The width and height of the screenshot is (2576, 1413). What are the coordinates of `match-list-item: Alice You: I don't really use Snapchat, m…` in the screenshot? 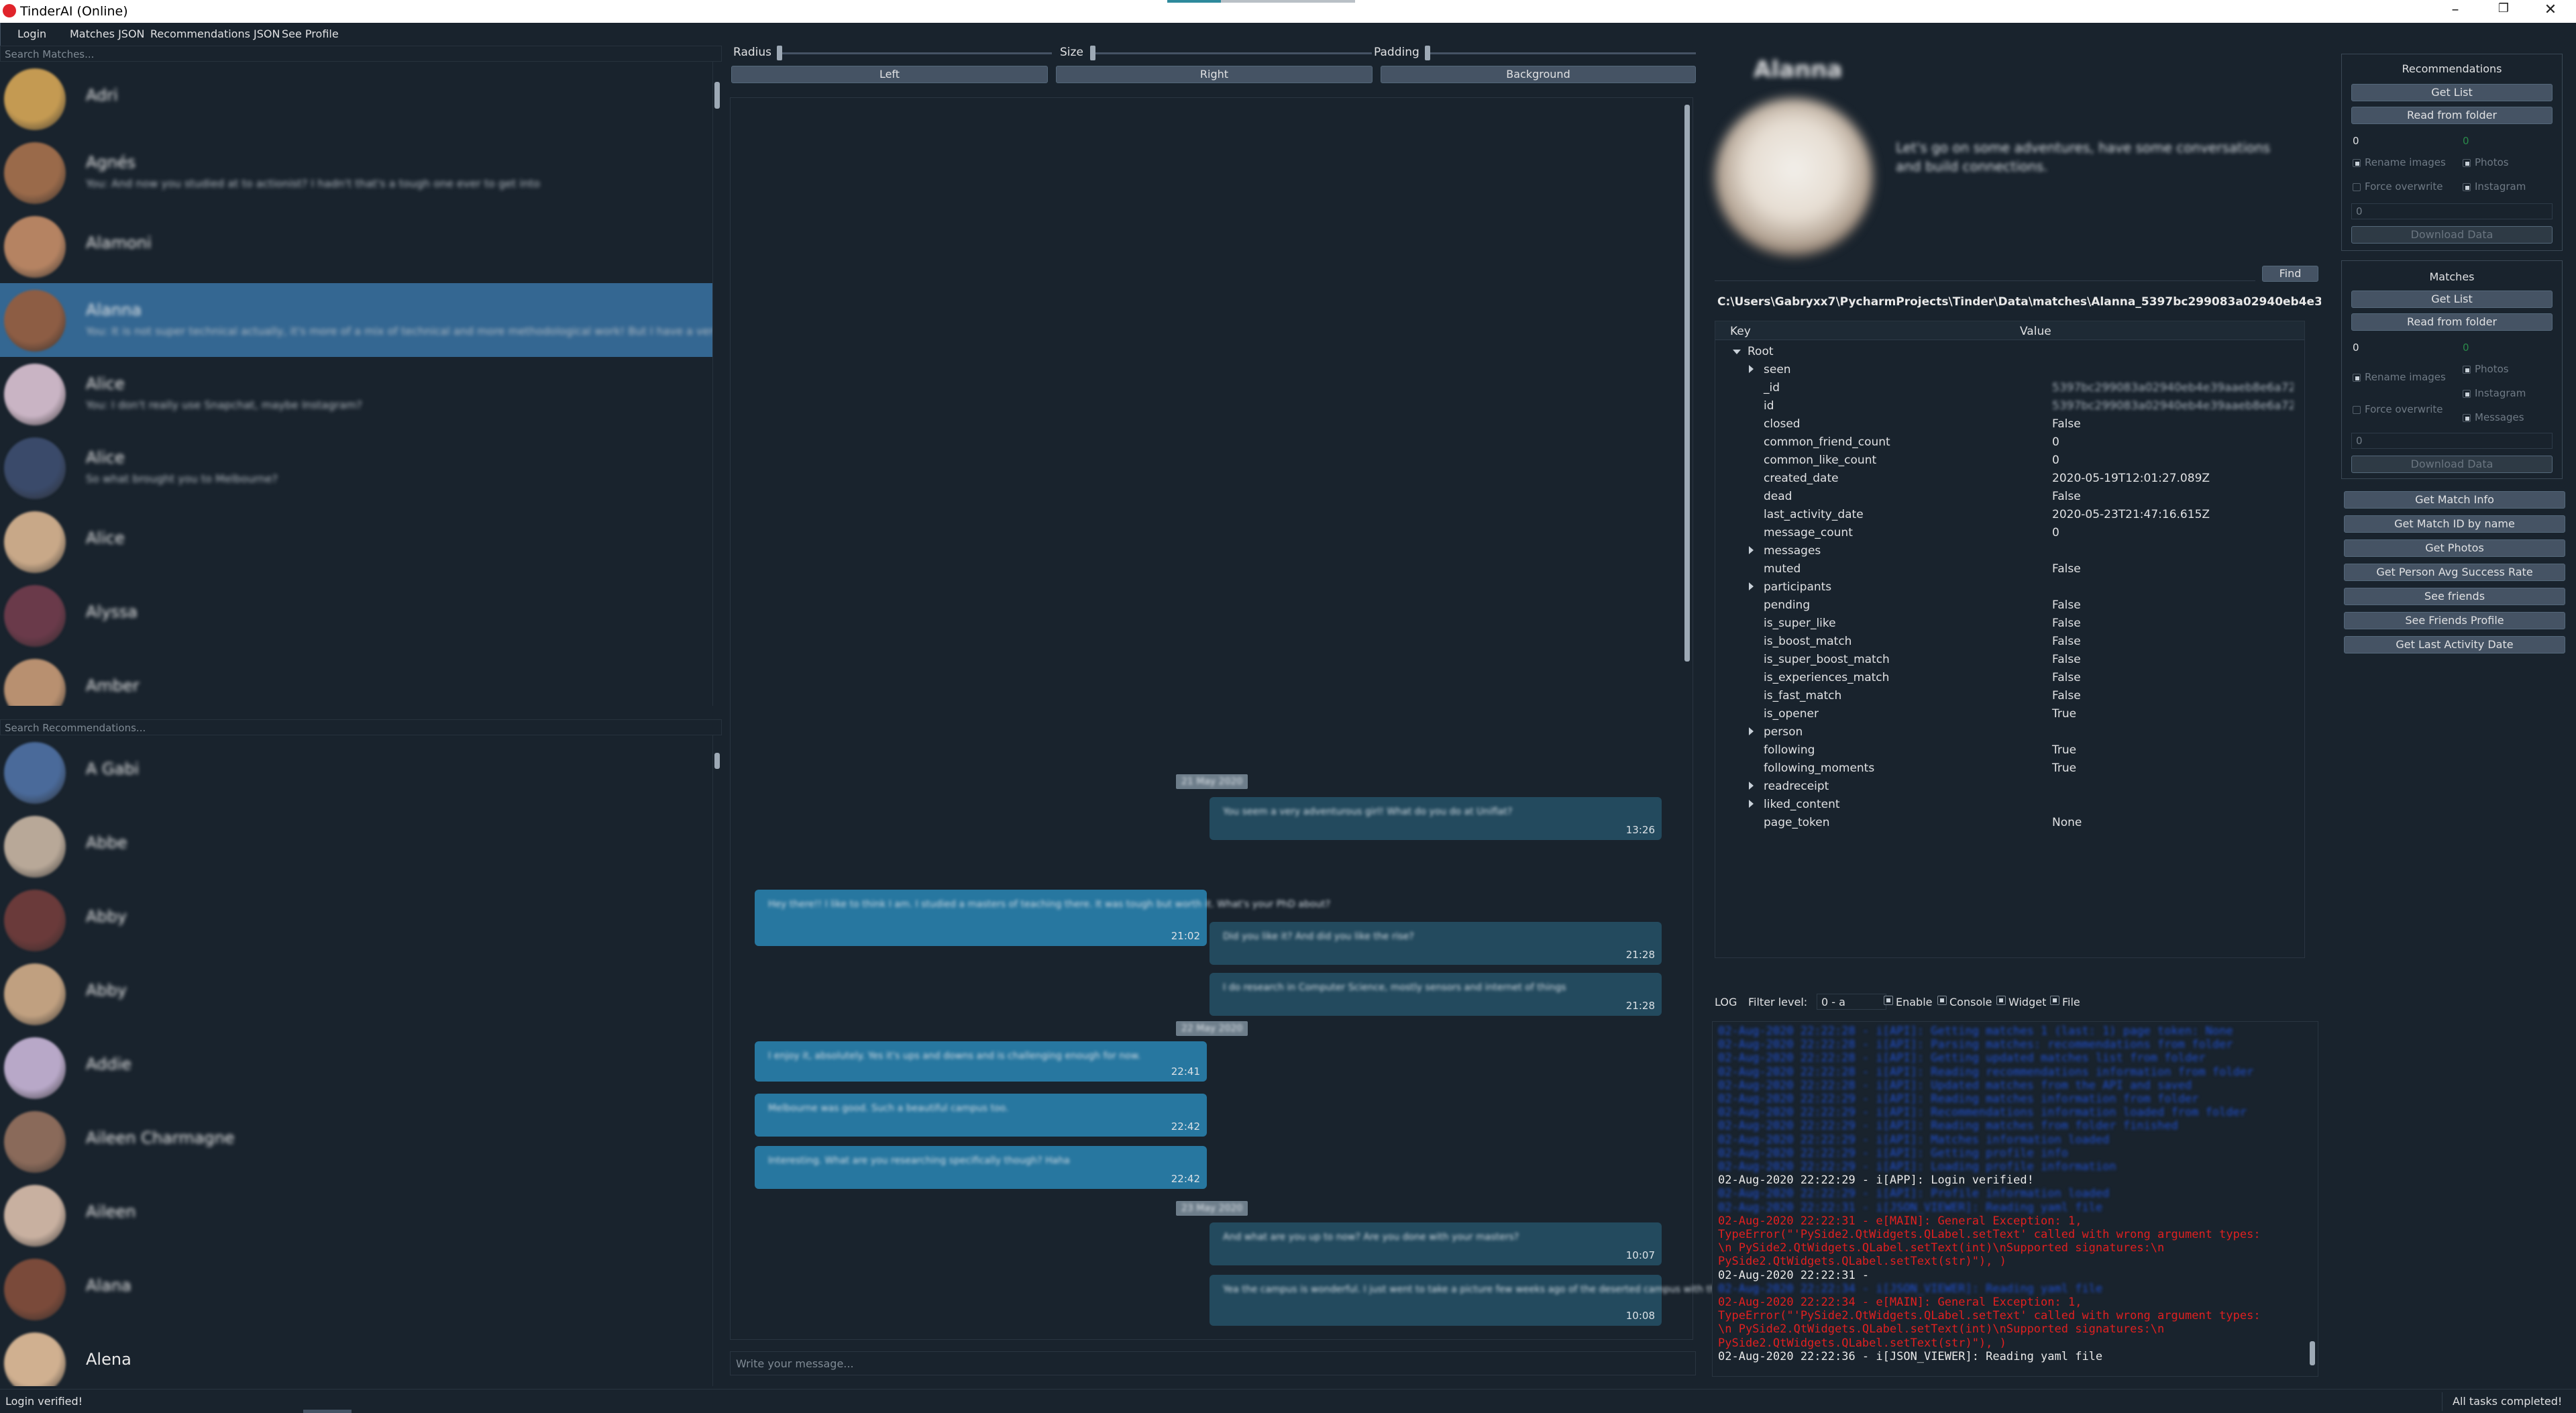 It's located at (356, 394).